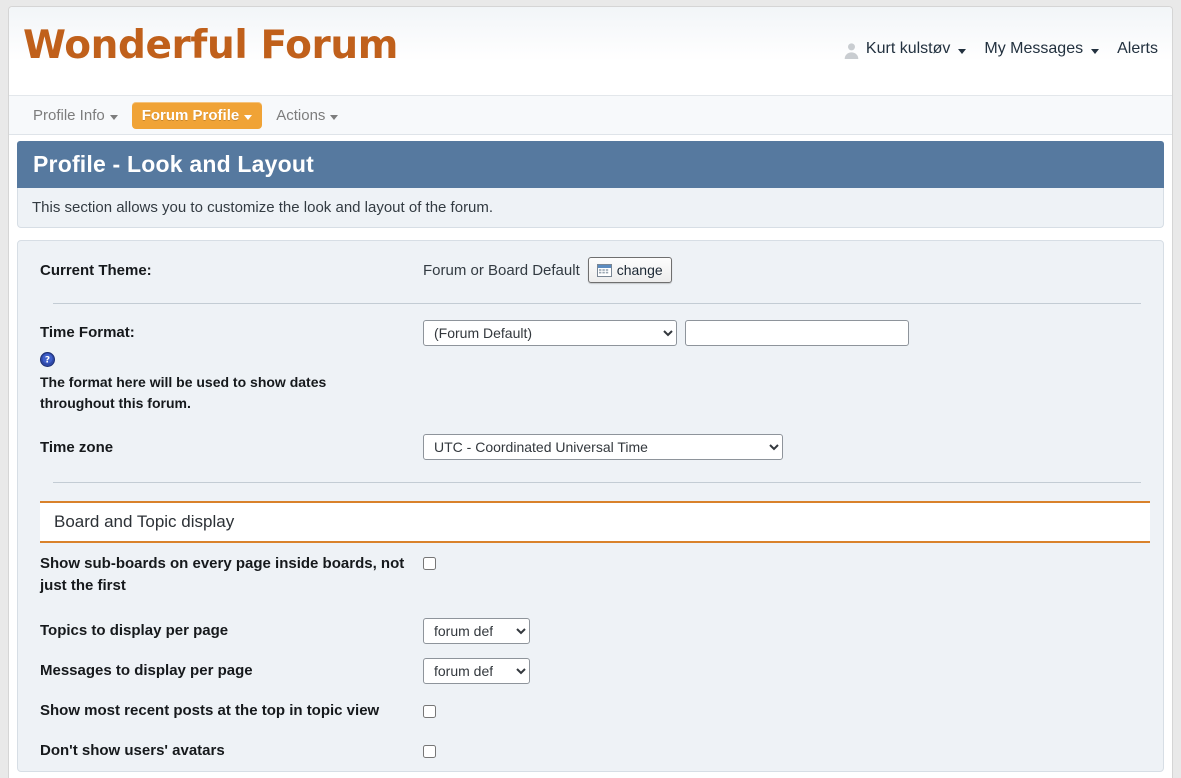 This screenshot has width=1181, height=778. What do you see at coordinates (429, 711) in the screenshot?
I see `recent-posts-top-checkbox` at bounding box center [429, 711].